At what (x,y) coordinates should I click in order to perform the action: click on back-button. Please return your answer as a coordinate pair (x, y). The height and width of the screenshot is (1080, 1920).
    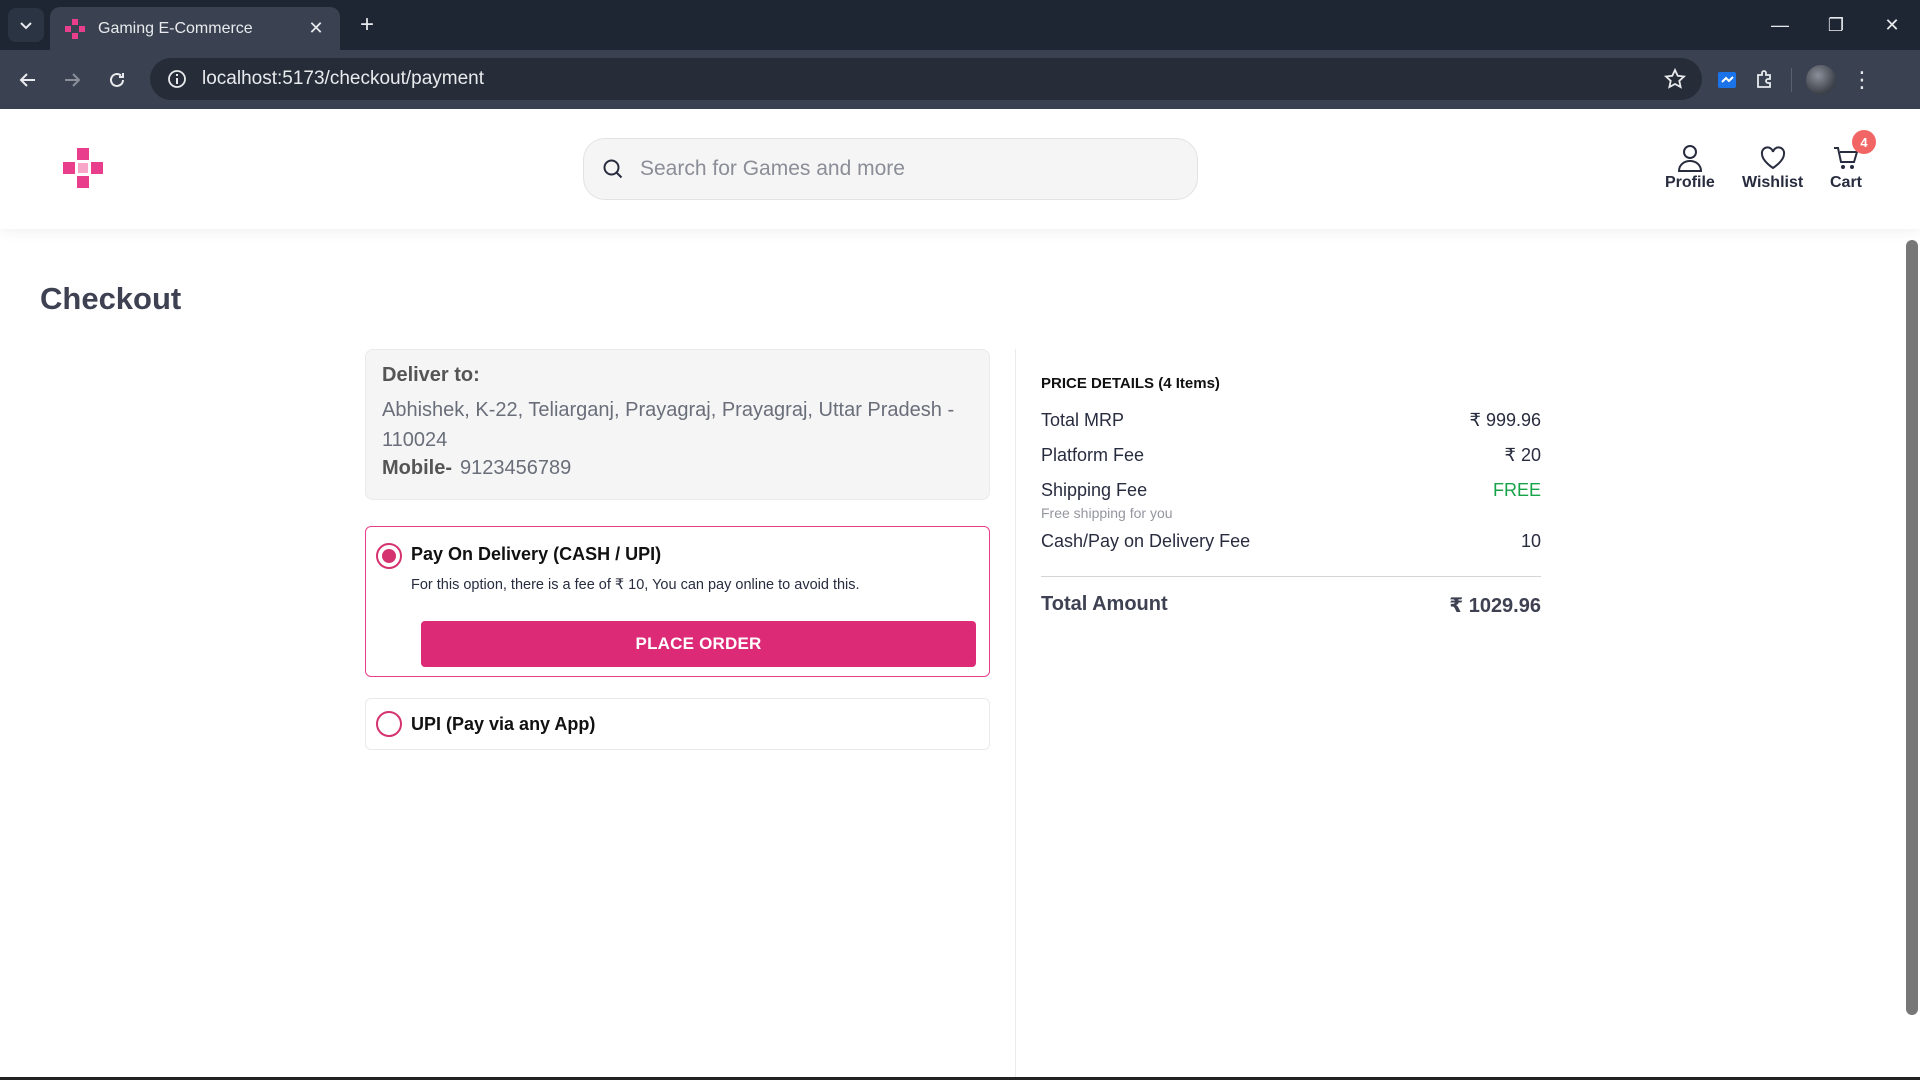
    Looking at the image, I should click on (28, 80).